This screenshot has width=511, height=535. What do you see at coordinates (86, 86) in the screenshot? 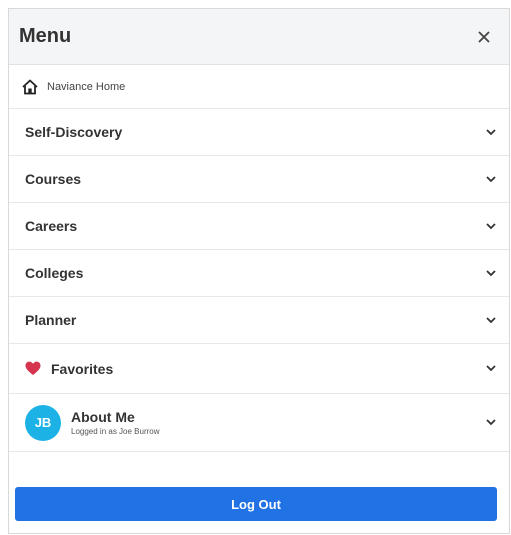
I see `home-label: Naviance Home` at bounding box center [86, 86].